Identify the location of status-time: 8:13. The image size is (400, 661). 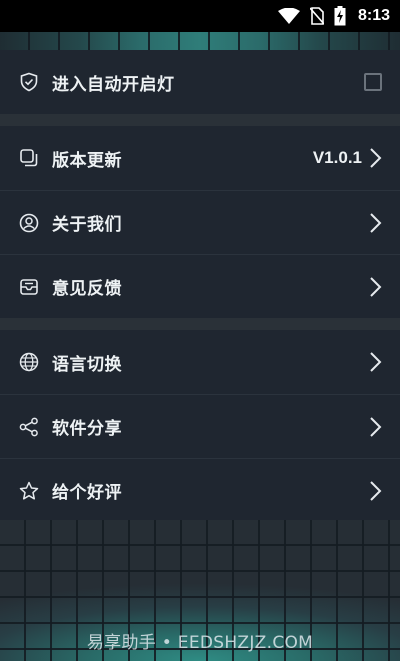
(373, 15).